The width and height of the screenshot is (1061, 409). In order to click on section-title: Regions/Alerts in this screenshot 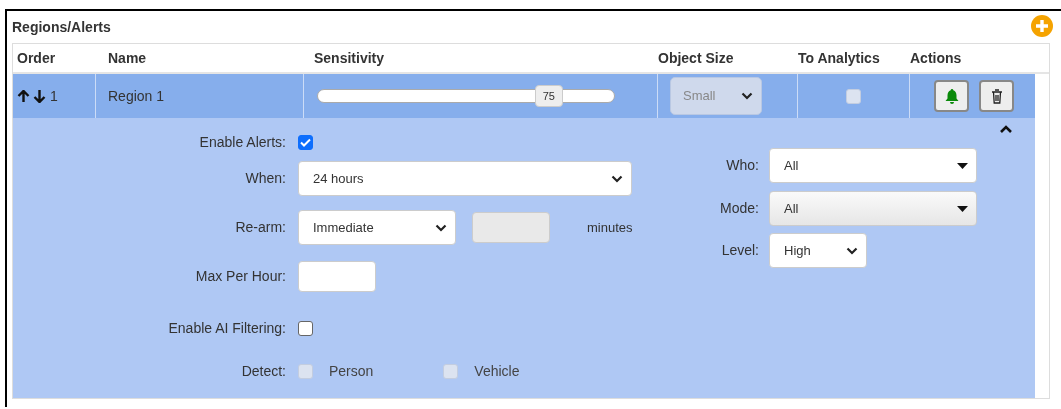, I will do `click(61, 27)`.